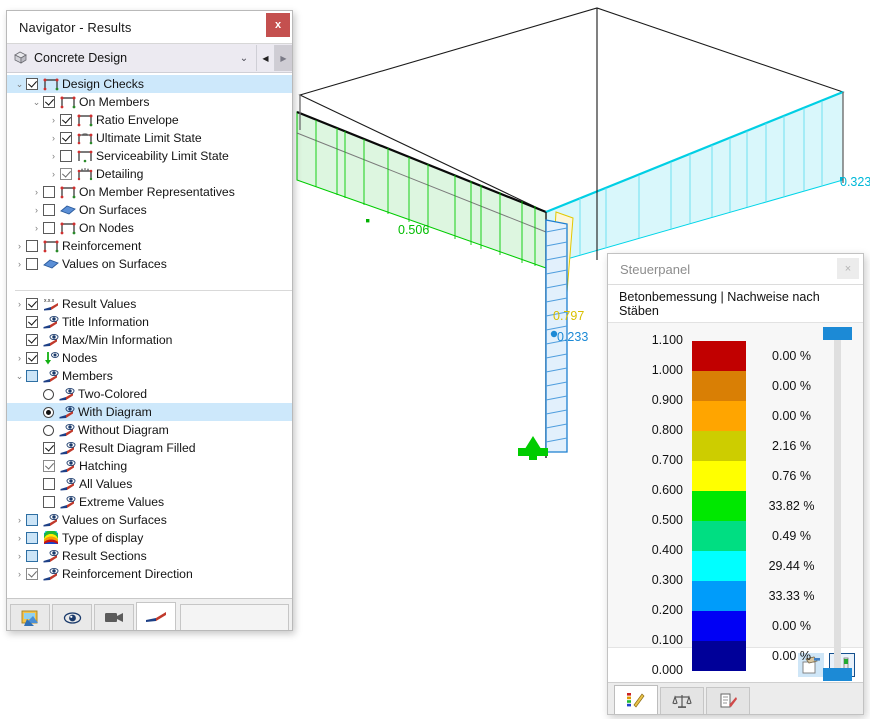 The width and height of the screenshot is (870, 719). I want to click on tree-item-hatching: › Hatching, so click(149, 466).